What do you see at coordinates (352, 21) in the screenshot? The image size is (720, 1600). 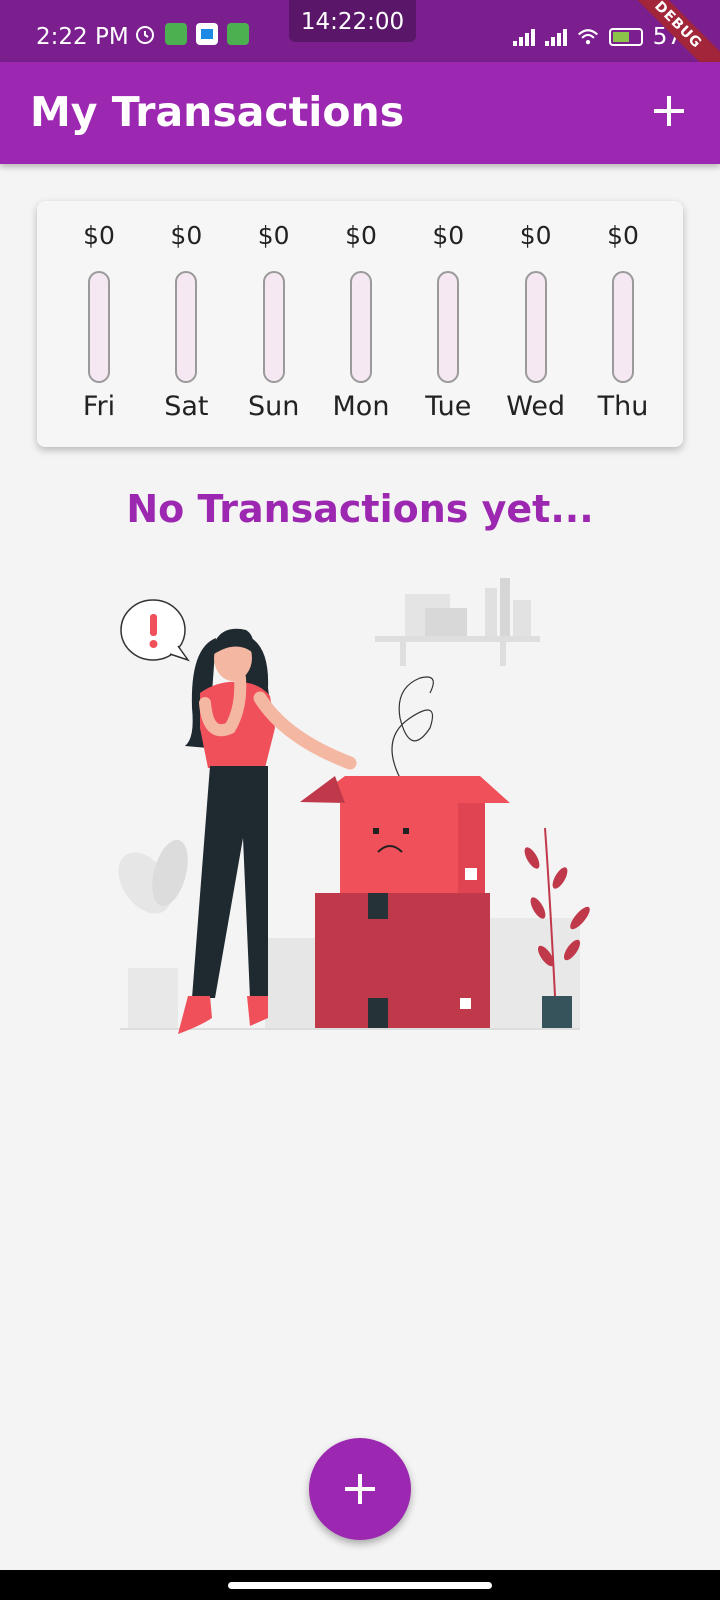 I see `clock-overlay: 14:22:00` at bounding box center [352, 21].